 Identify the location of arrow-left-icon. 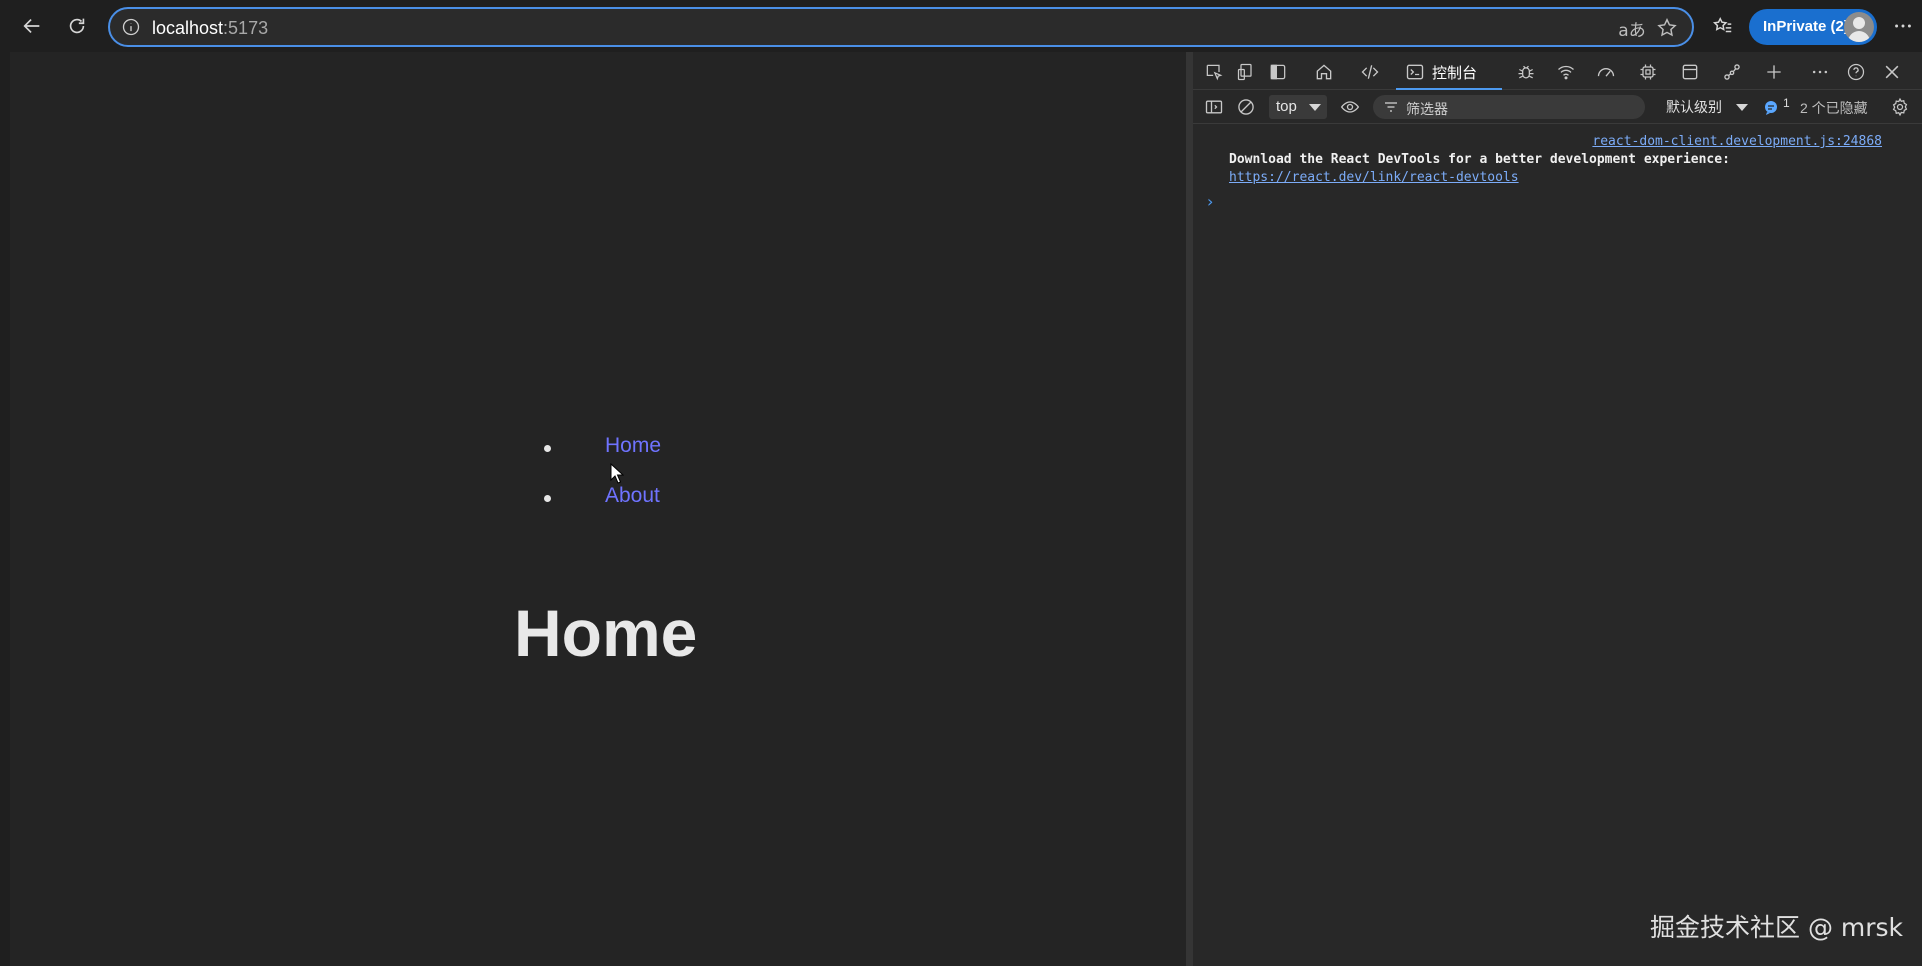
(31, 26).